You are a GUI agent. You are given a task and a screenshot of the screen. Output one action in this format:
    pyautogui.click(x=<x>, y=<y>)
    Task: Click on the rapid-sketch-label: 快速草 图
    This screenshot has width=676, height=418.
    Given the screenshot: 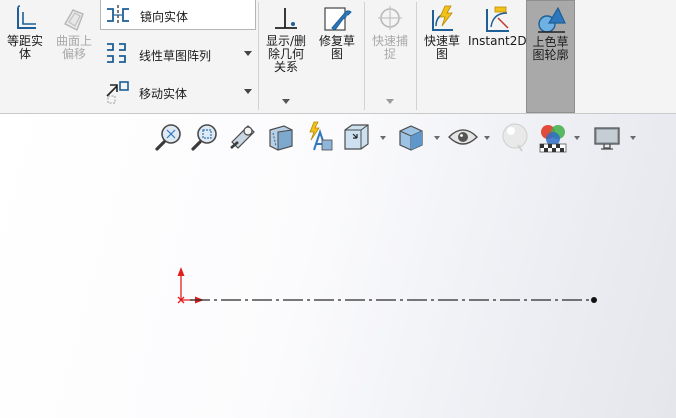 What is the action you would take?
    pyautogui.click(x=441, y=47)
    